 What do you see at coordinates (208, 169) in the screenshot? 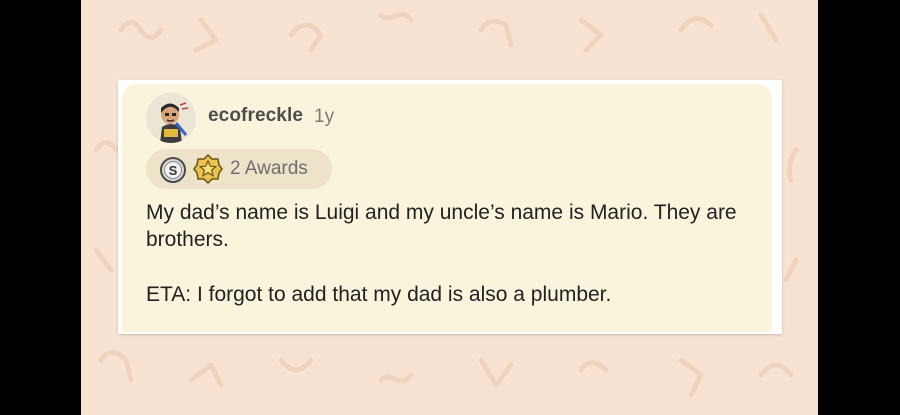
I see `gold-star-award-icon` at bounding box center [208, 169].